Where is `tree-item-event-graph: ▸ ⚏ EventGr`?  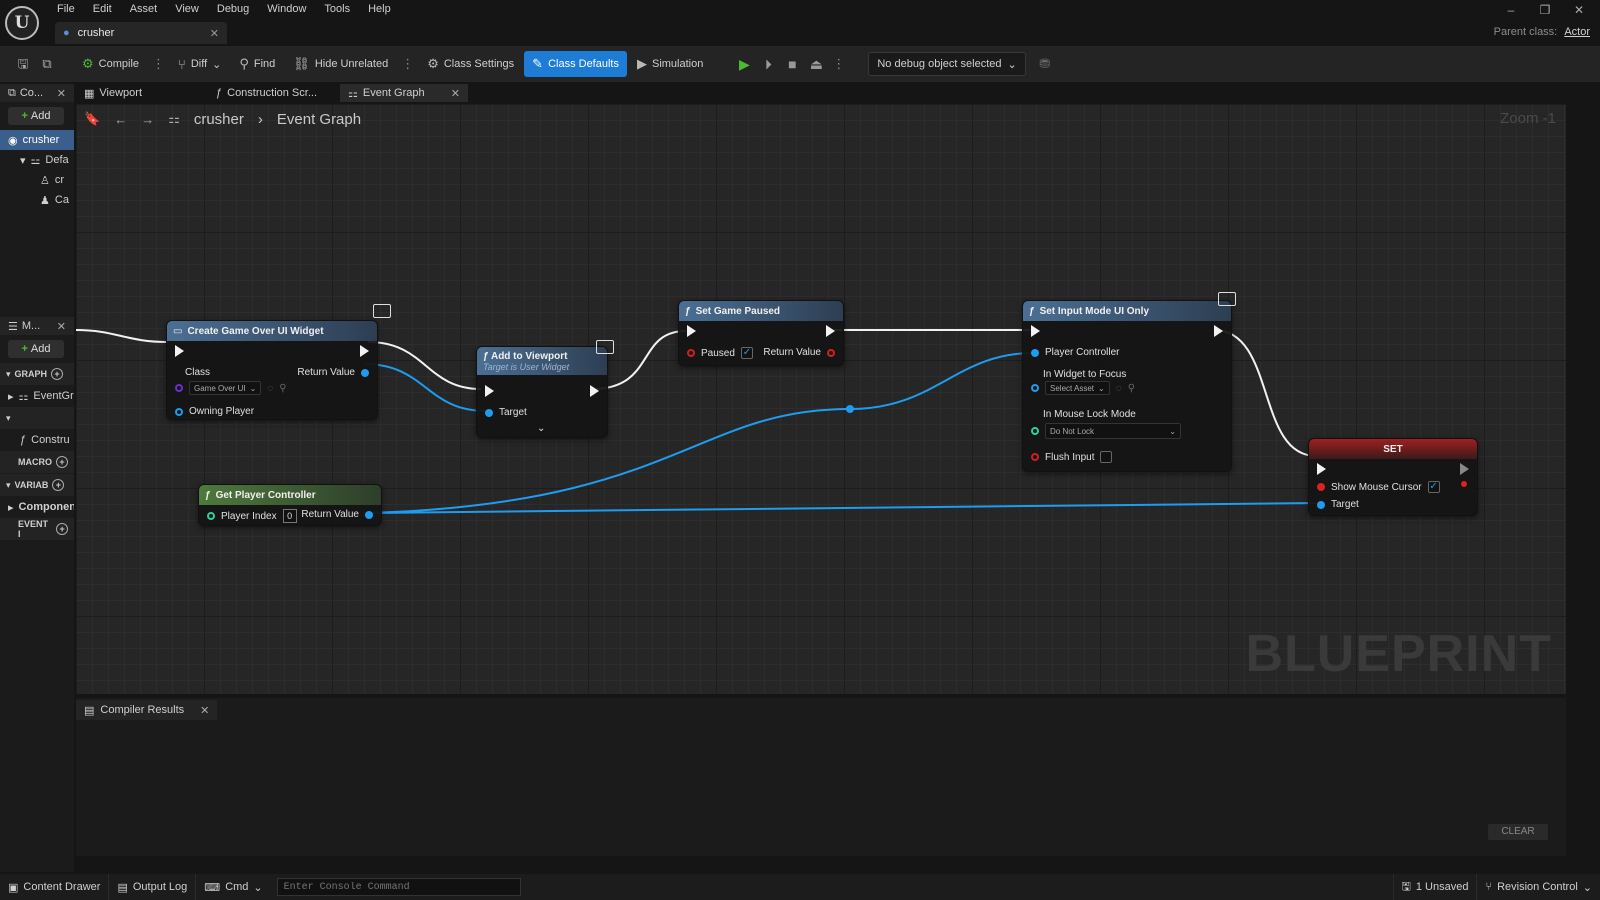 tree-item-event-graph: ▸ ⚏ EventGr is located at coordinates (37, 396).